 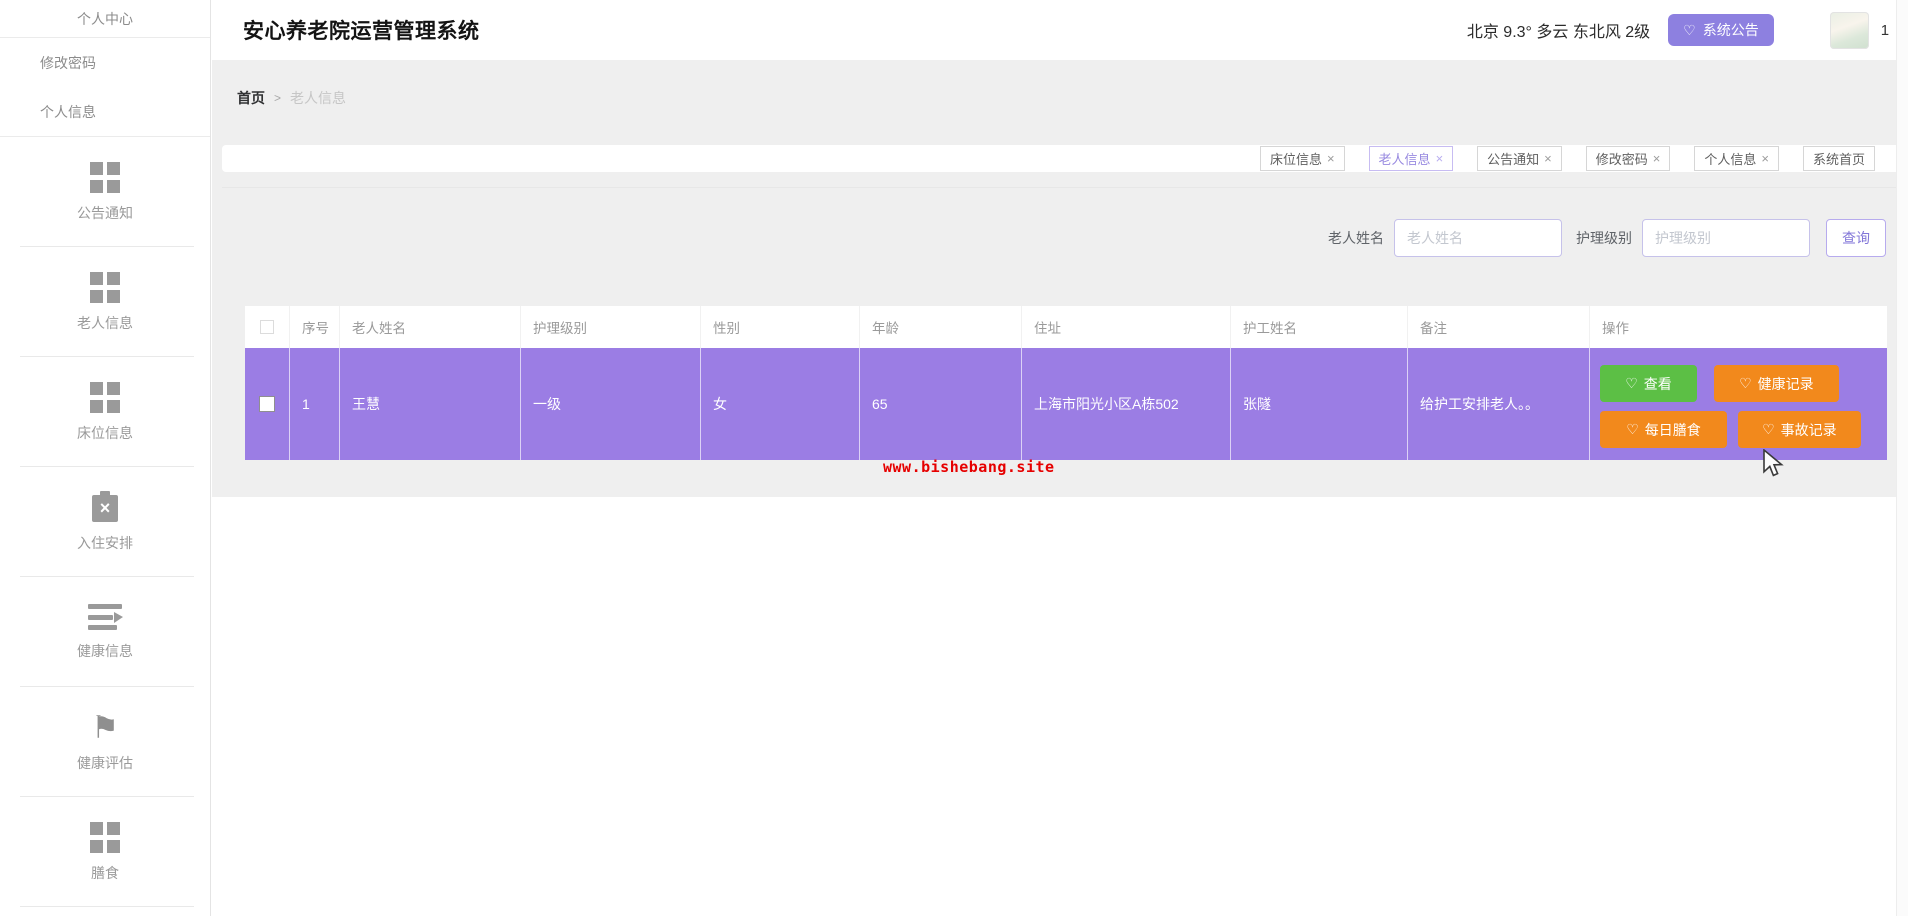 What do you see at coordinates (105, 62) in the screenshot?
I see `sidebar-item-change-password: 修改密码` at bounding box center [105, 62].